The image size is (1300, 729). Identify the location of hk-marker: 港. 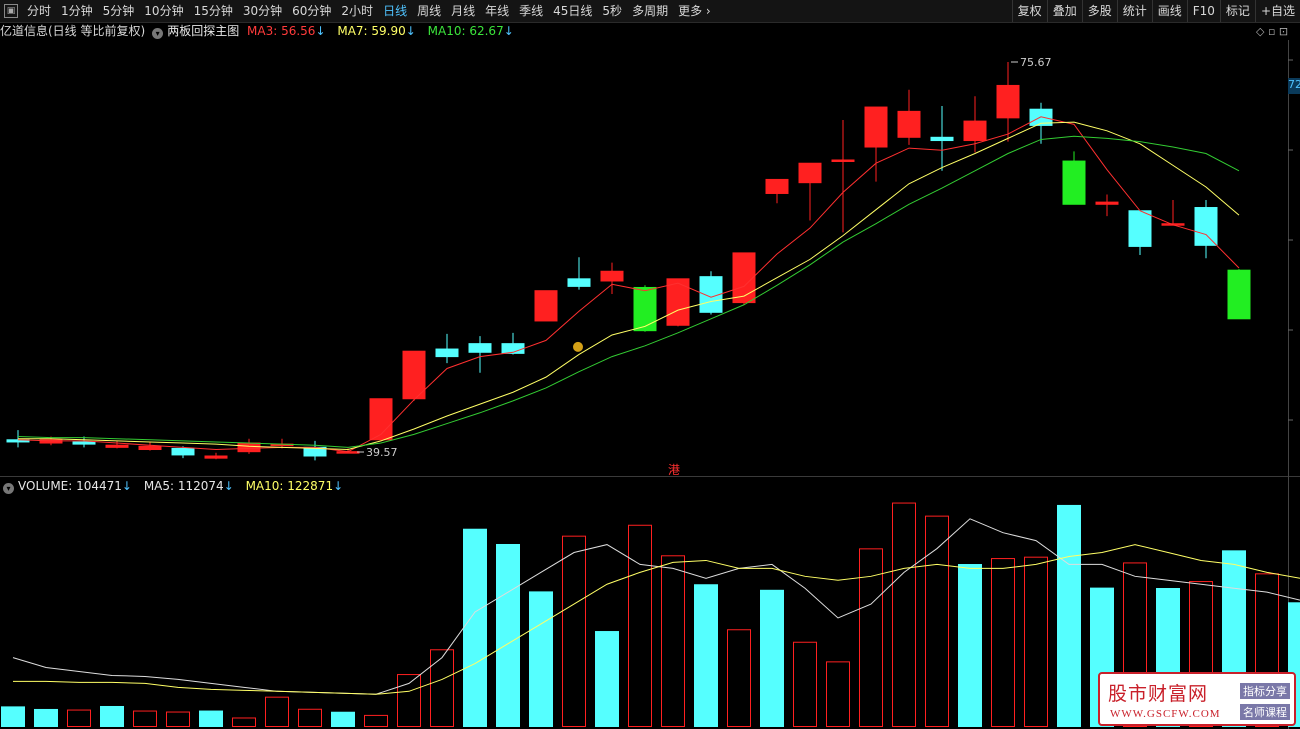
(674, 470).